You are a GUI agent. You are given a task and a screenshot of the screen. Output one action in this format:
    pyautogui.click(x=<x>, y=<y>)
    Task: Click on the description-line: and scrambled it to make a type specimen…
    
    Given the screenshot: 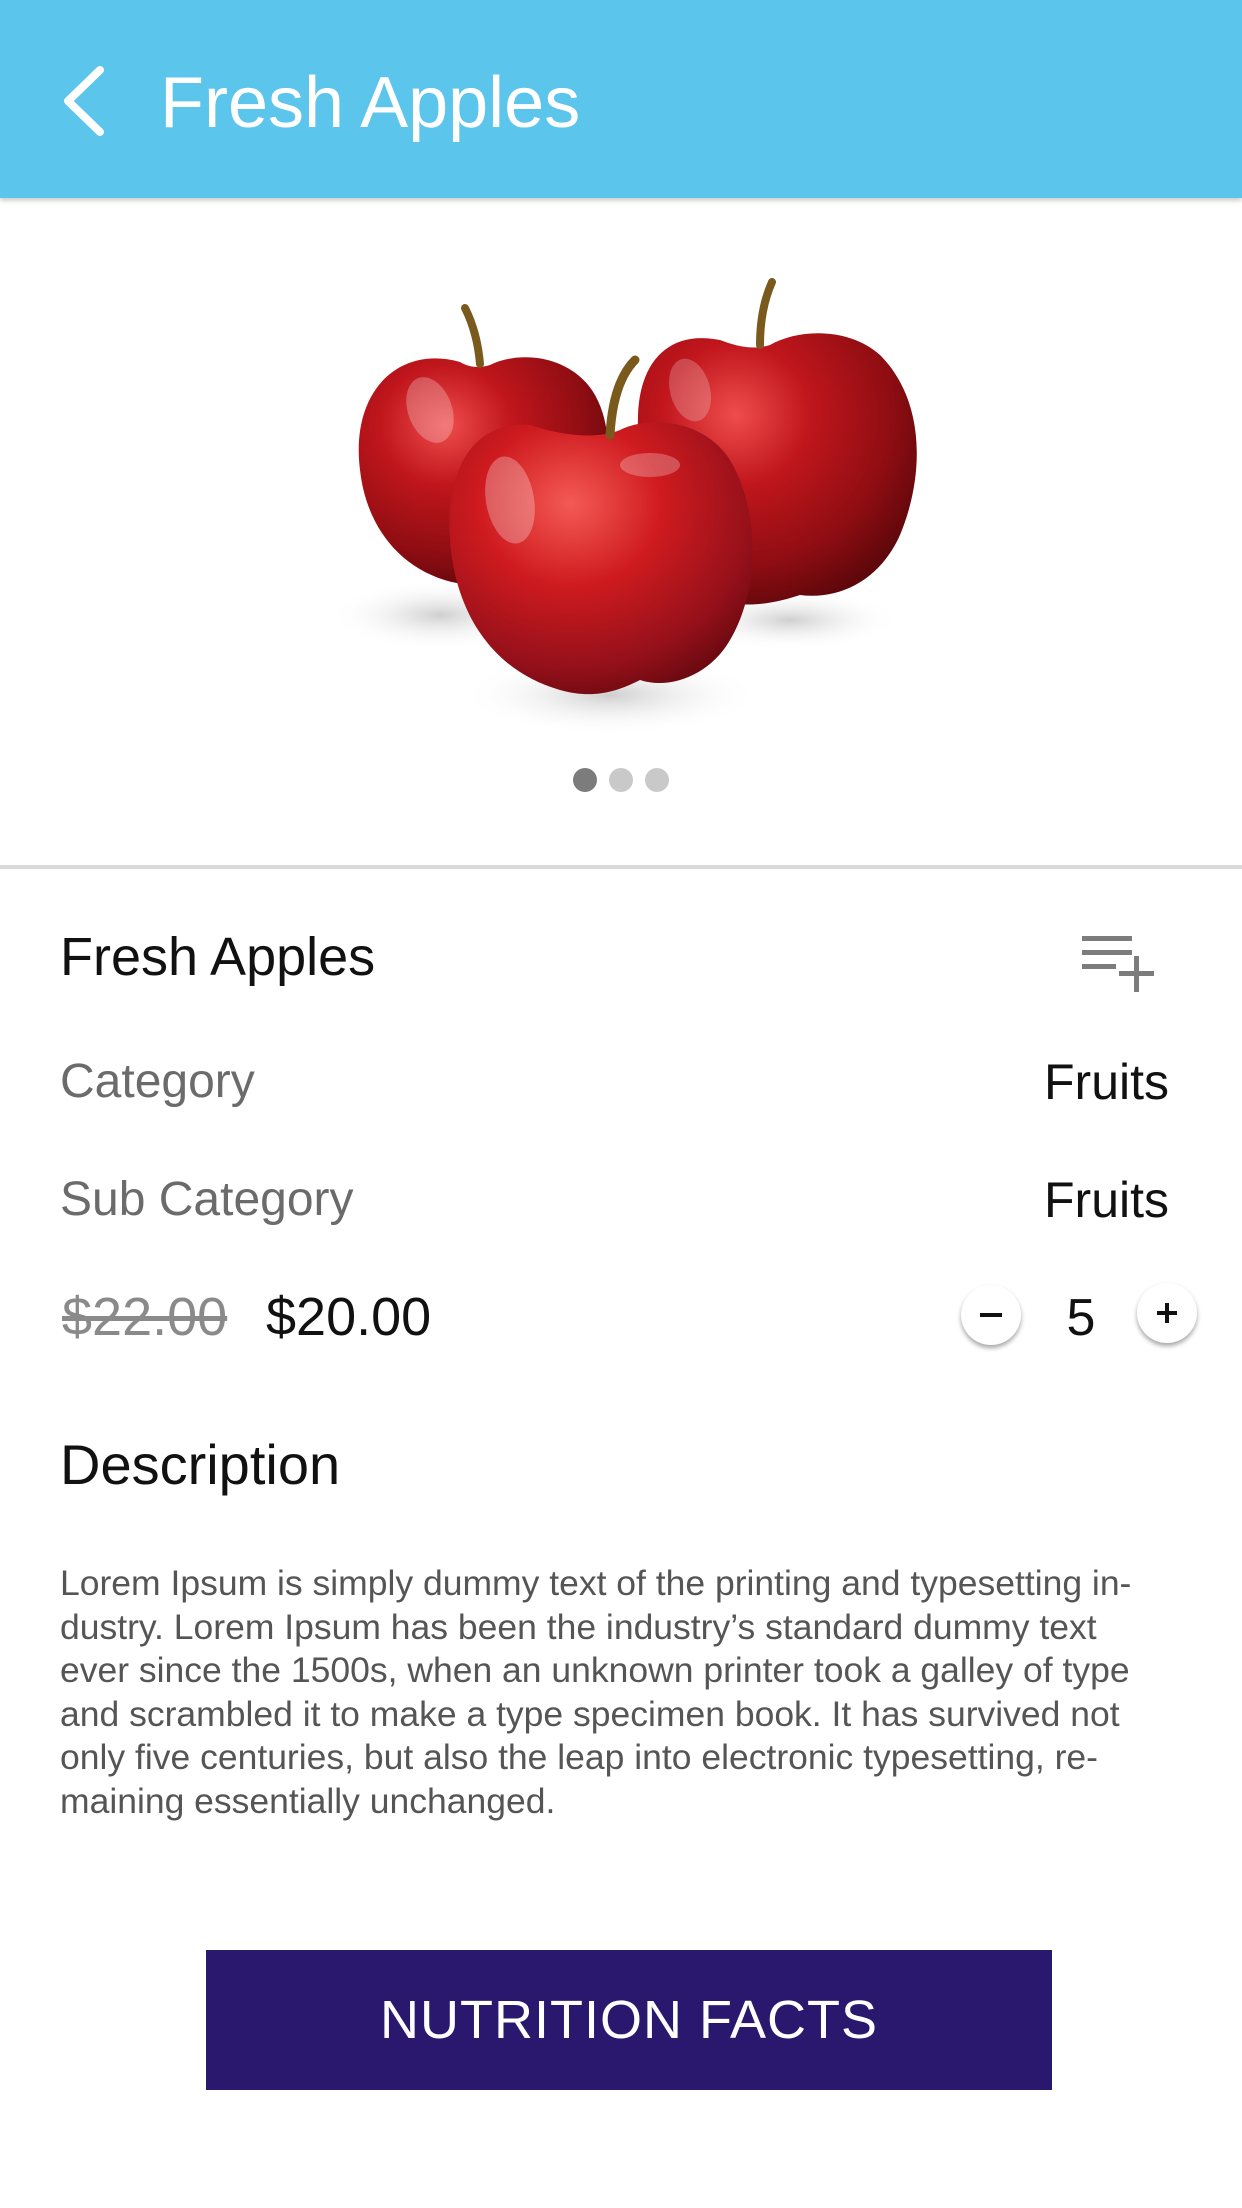 What is the action you would take?
    pyautogui.click(x=590, y=1713)
    